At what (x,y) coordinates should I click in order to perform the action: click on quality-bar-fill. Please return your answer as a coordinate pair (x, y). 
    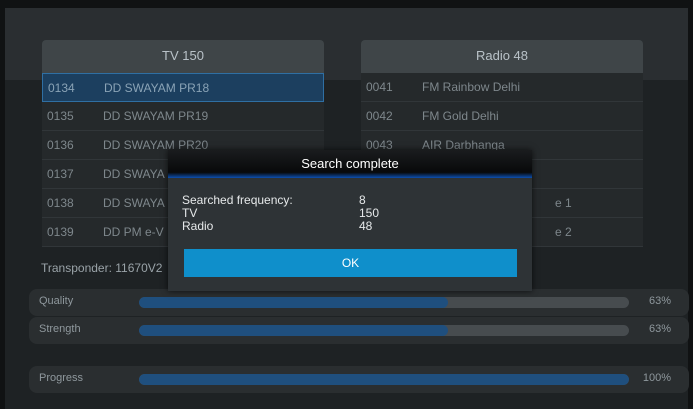
    Looking at the image, I should click on (293, 302).